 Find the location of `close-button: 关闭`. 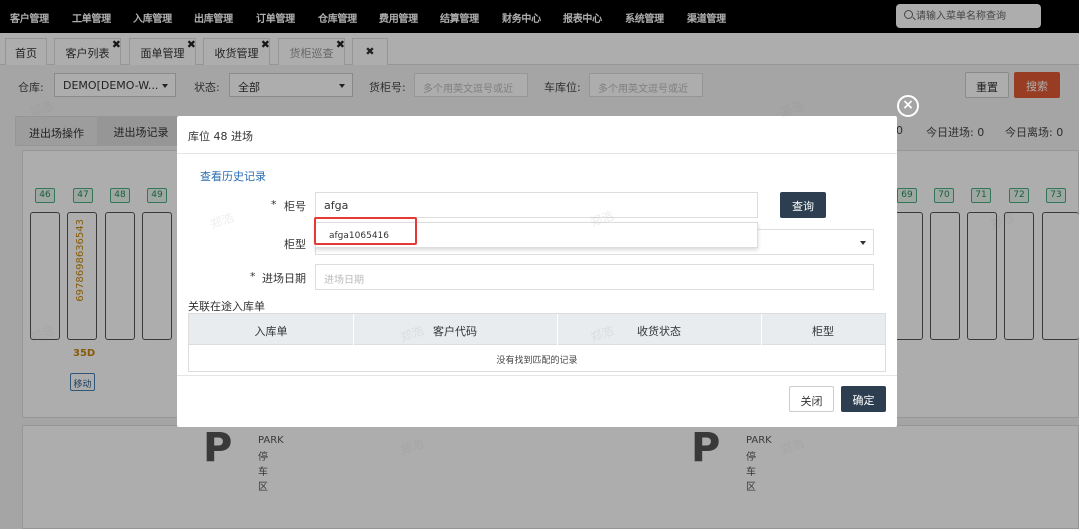

close-button: 关闭 is located at coordinates (811, 399).